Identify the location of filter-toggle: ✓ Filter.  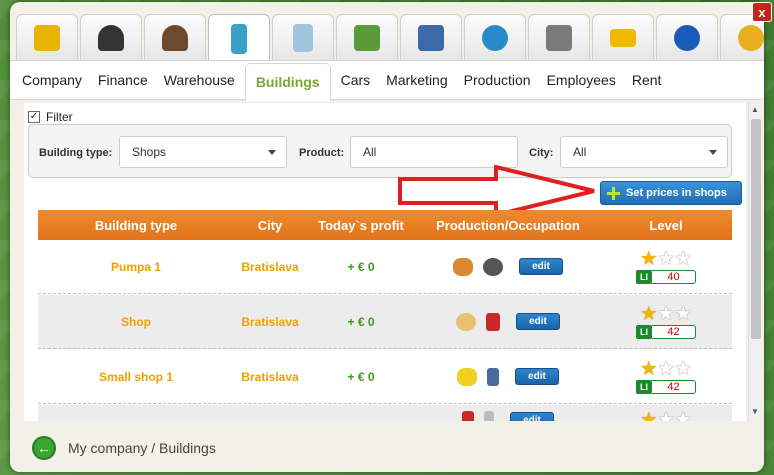
(50, 117).